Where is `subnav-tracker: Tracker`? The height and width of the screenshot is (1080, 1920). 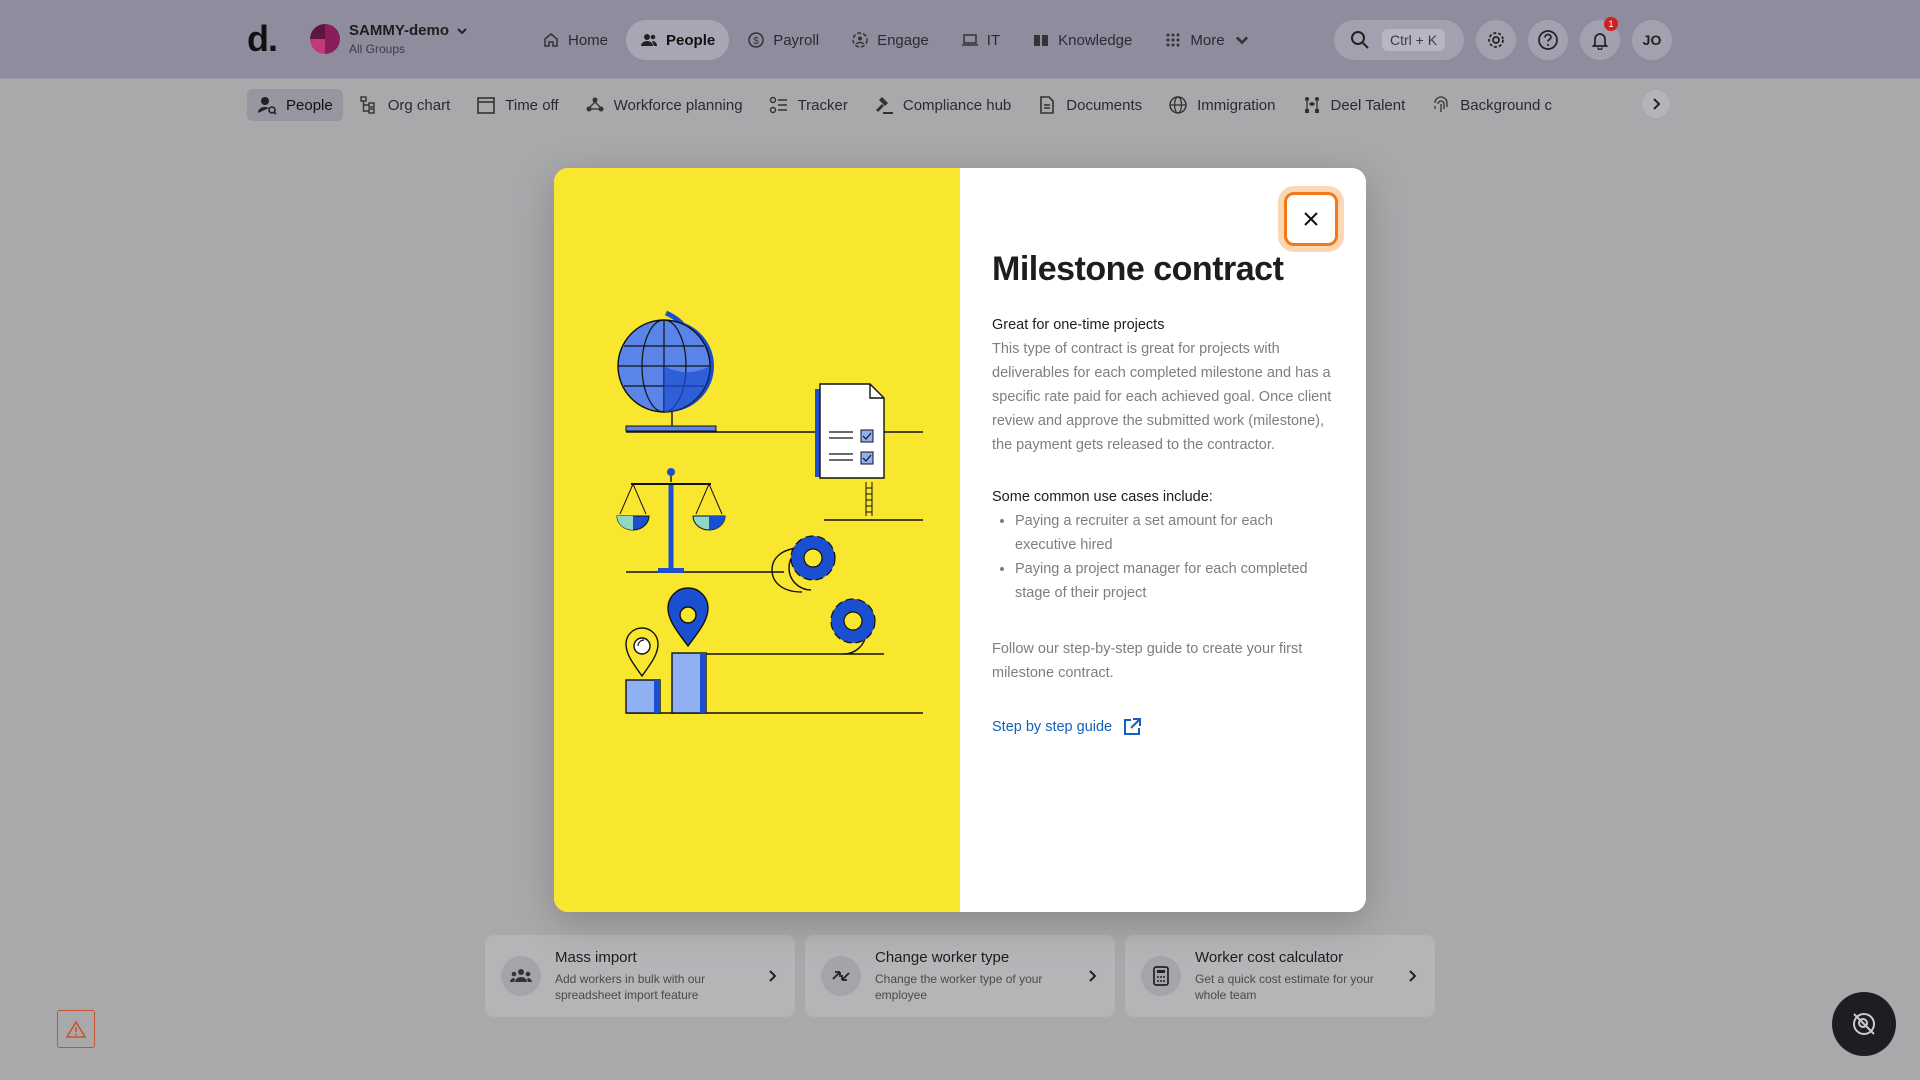
subnav-tracker: Tracker is located at coordinates (808, 105).